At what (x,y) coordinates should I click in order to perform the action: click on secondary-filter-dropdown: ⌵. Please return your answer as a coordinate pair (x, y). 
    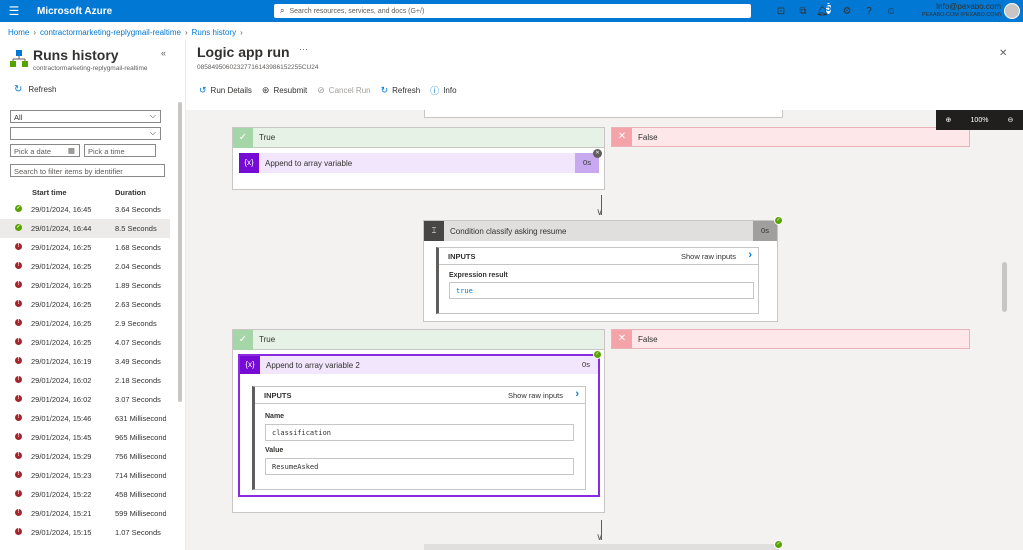
    Looking at the image, I should click on (85, 133).